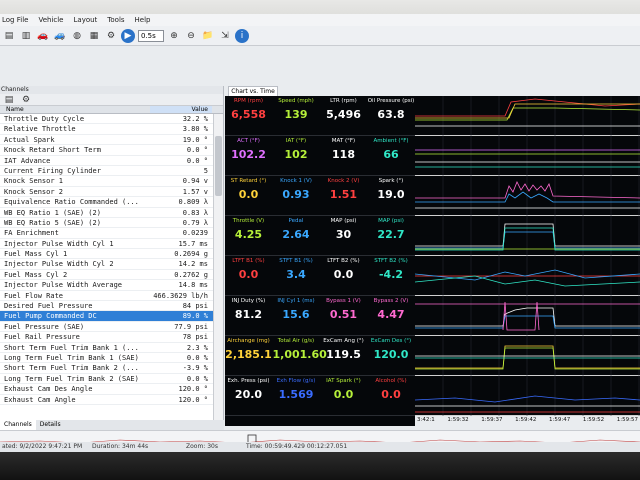  What do you see at coordinates (248, 116) in the screenshot?
I see `gauge-cell: RPM (rpm) 6,558` at bounding box center [248, 116].